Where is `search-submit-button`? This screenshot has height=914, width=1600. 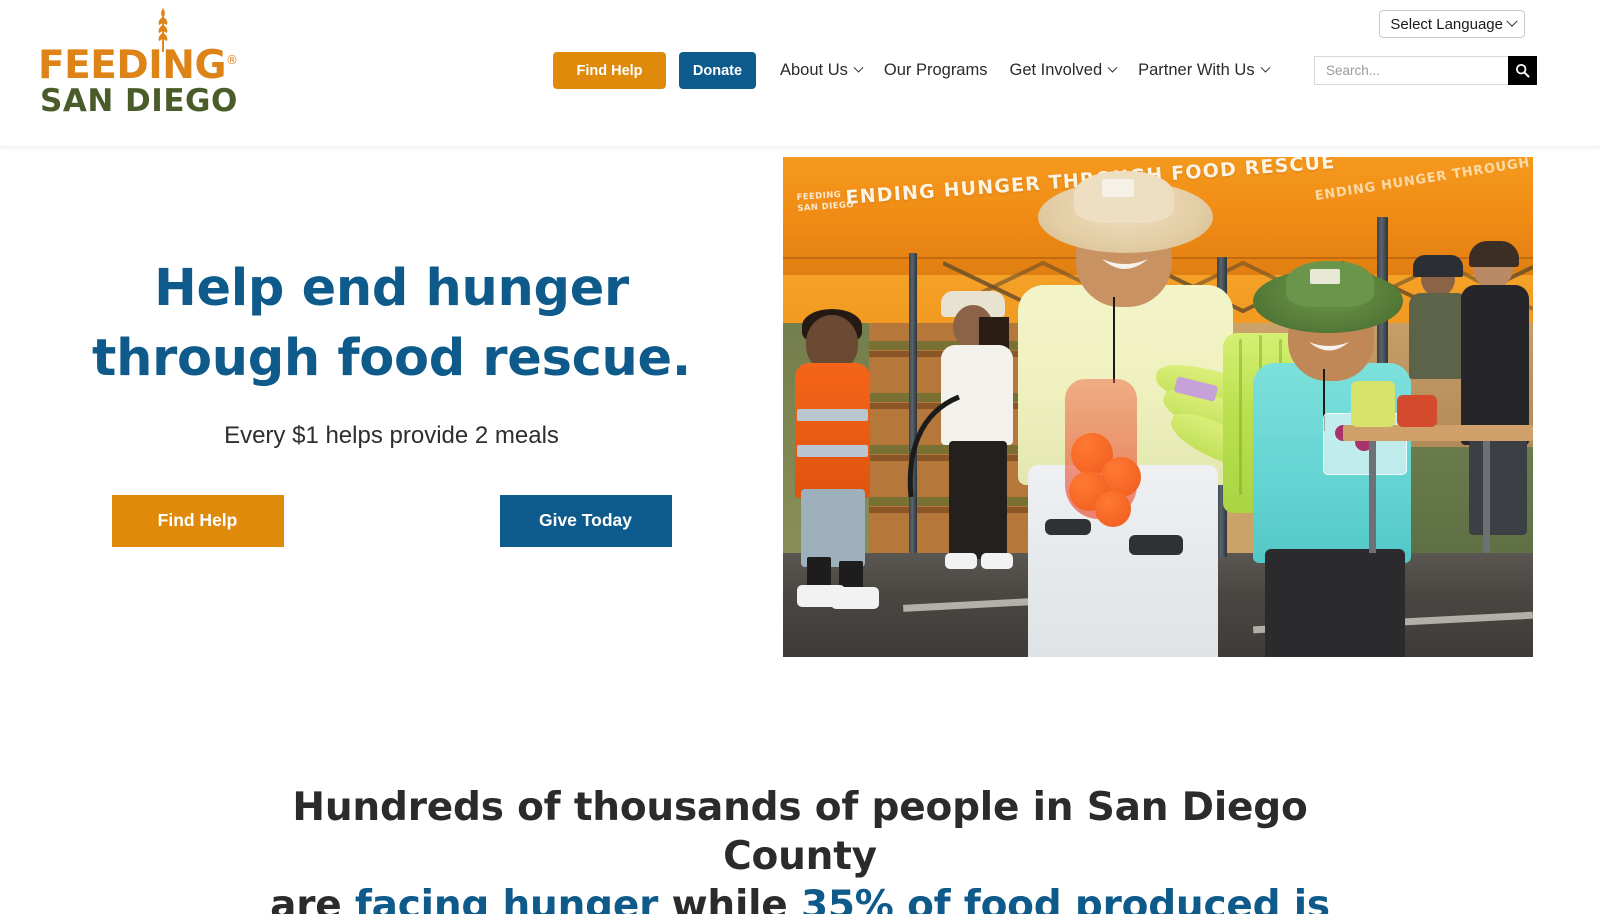
search-submit-button is located at coordinates (1522, 70).